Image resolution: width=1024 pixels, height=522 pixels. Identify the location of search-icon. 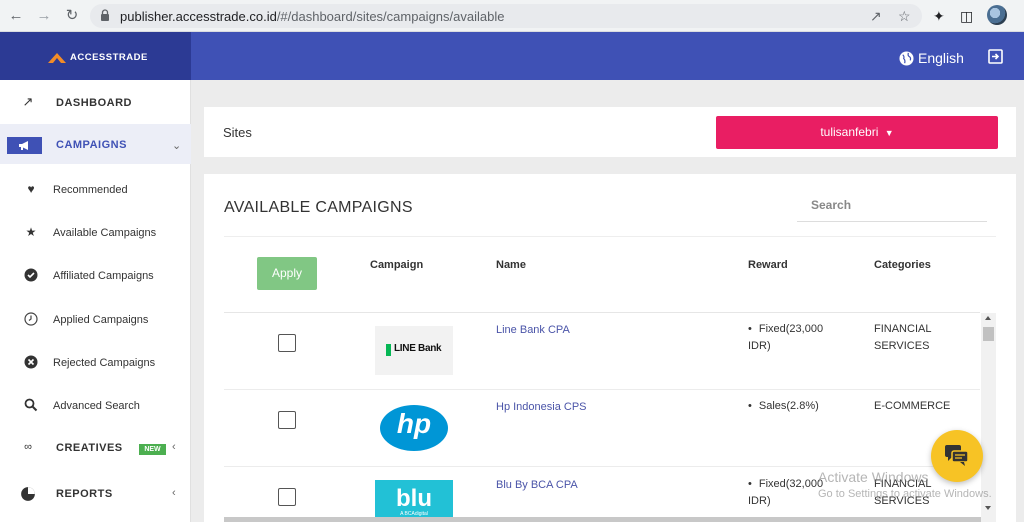
(31, 405).